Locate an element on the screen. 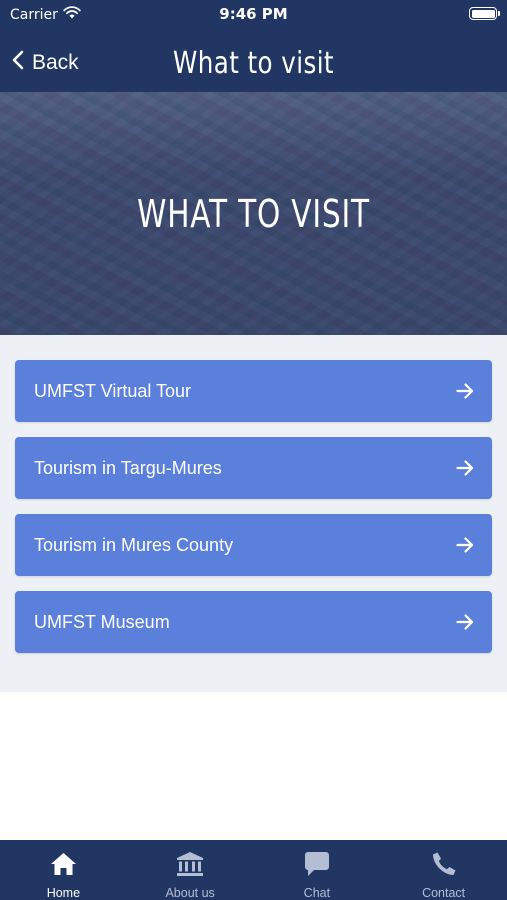 Image resolution: width=507 pixels, height=900 pixels. tab-label: Chat is located at coordinates (317, 893).